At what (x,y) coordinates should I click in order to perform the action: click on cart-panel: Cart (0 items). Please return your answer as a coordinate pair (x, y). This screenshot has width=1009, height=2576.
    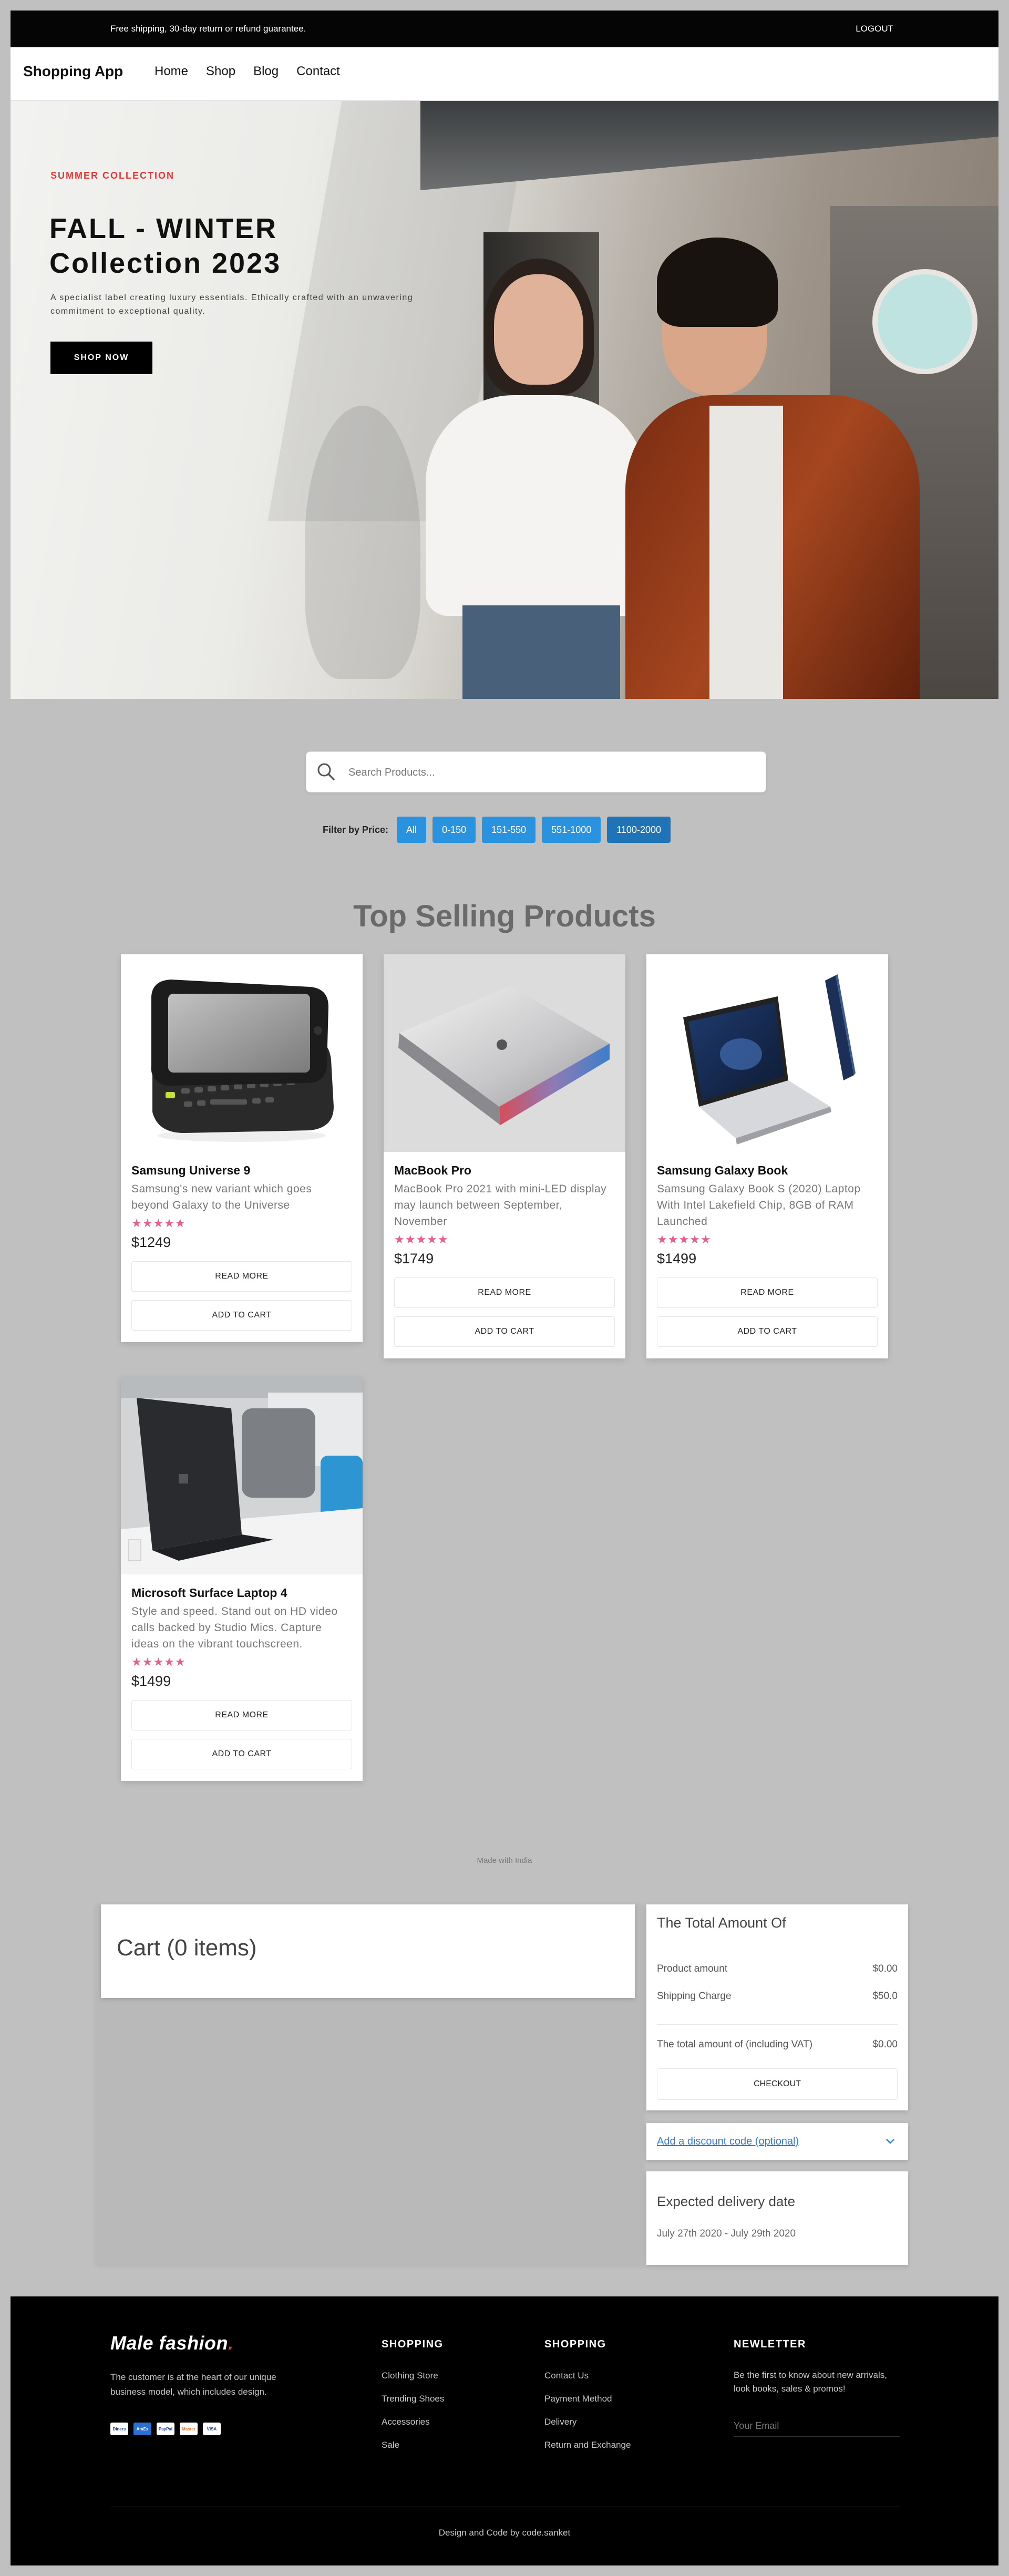
    Looking at the image, I should click on (369, 2084).